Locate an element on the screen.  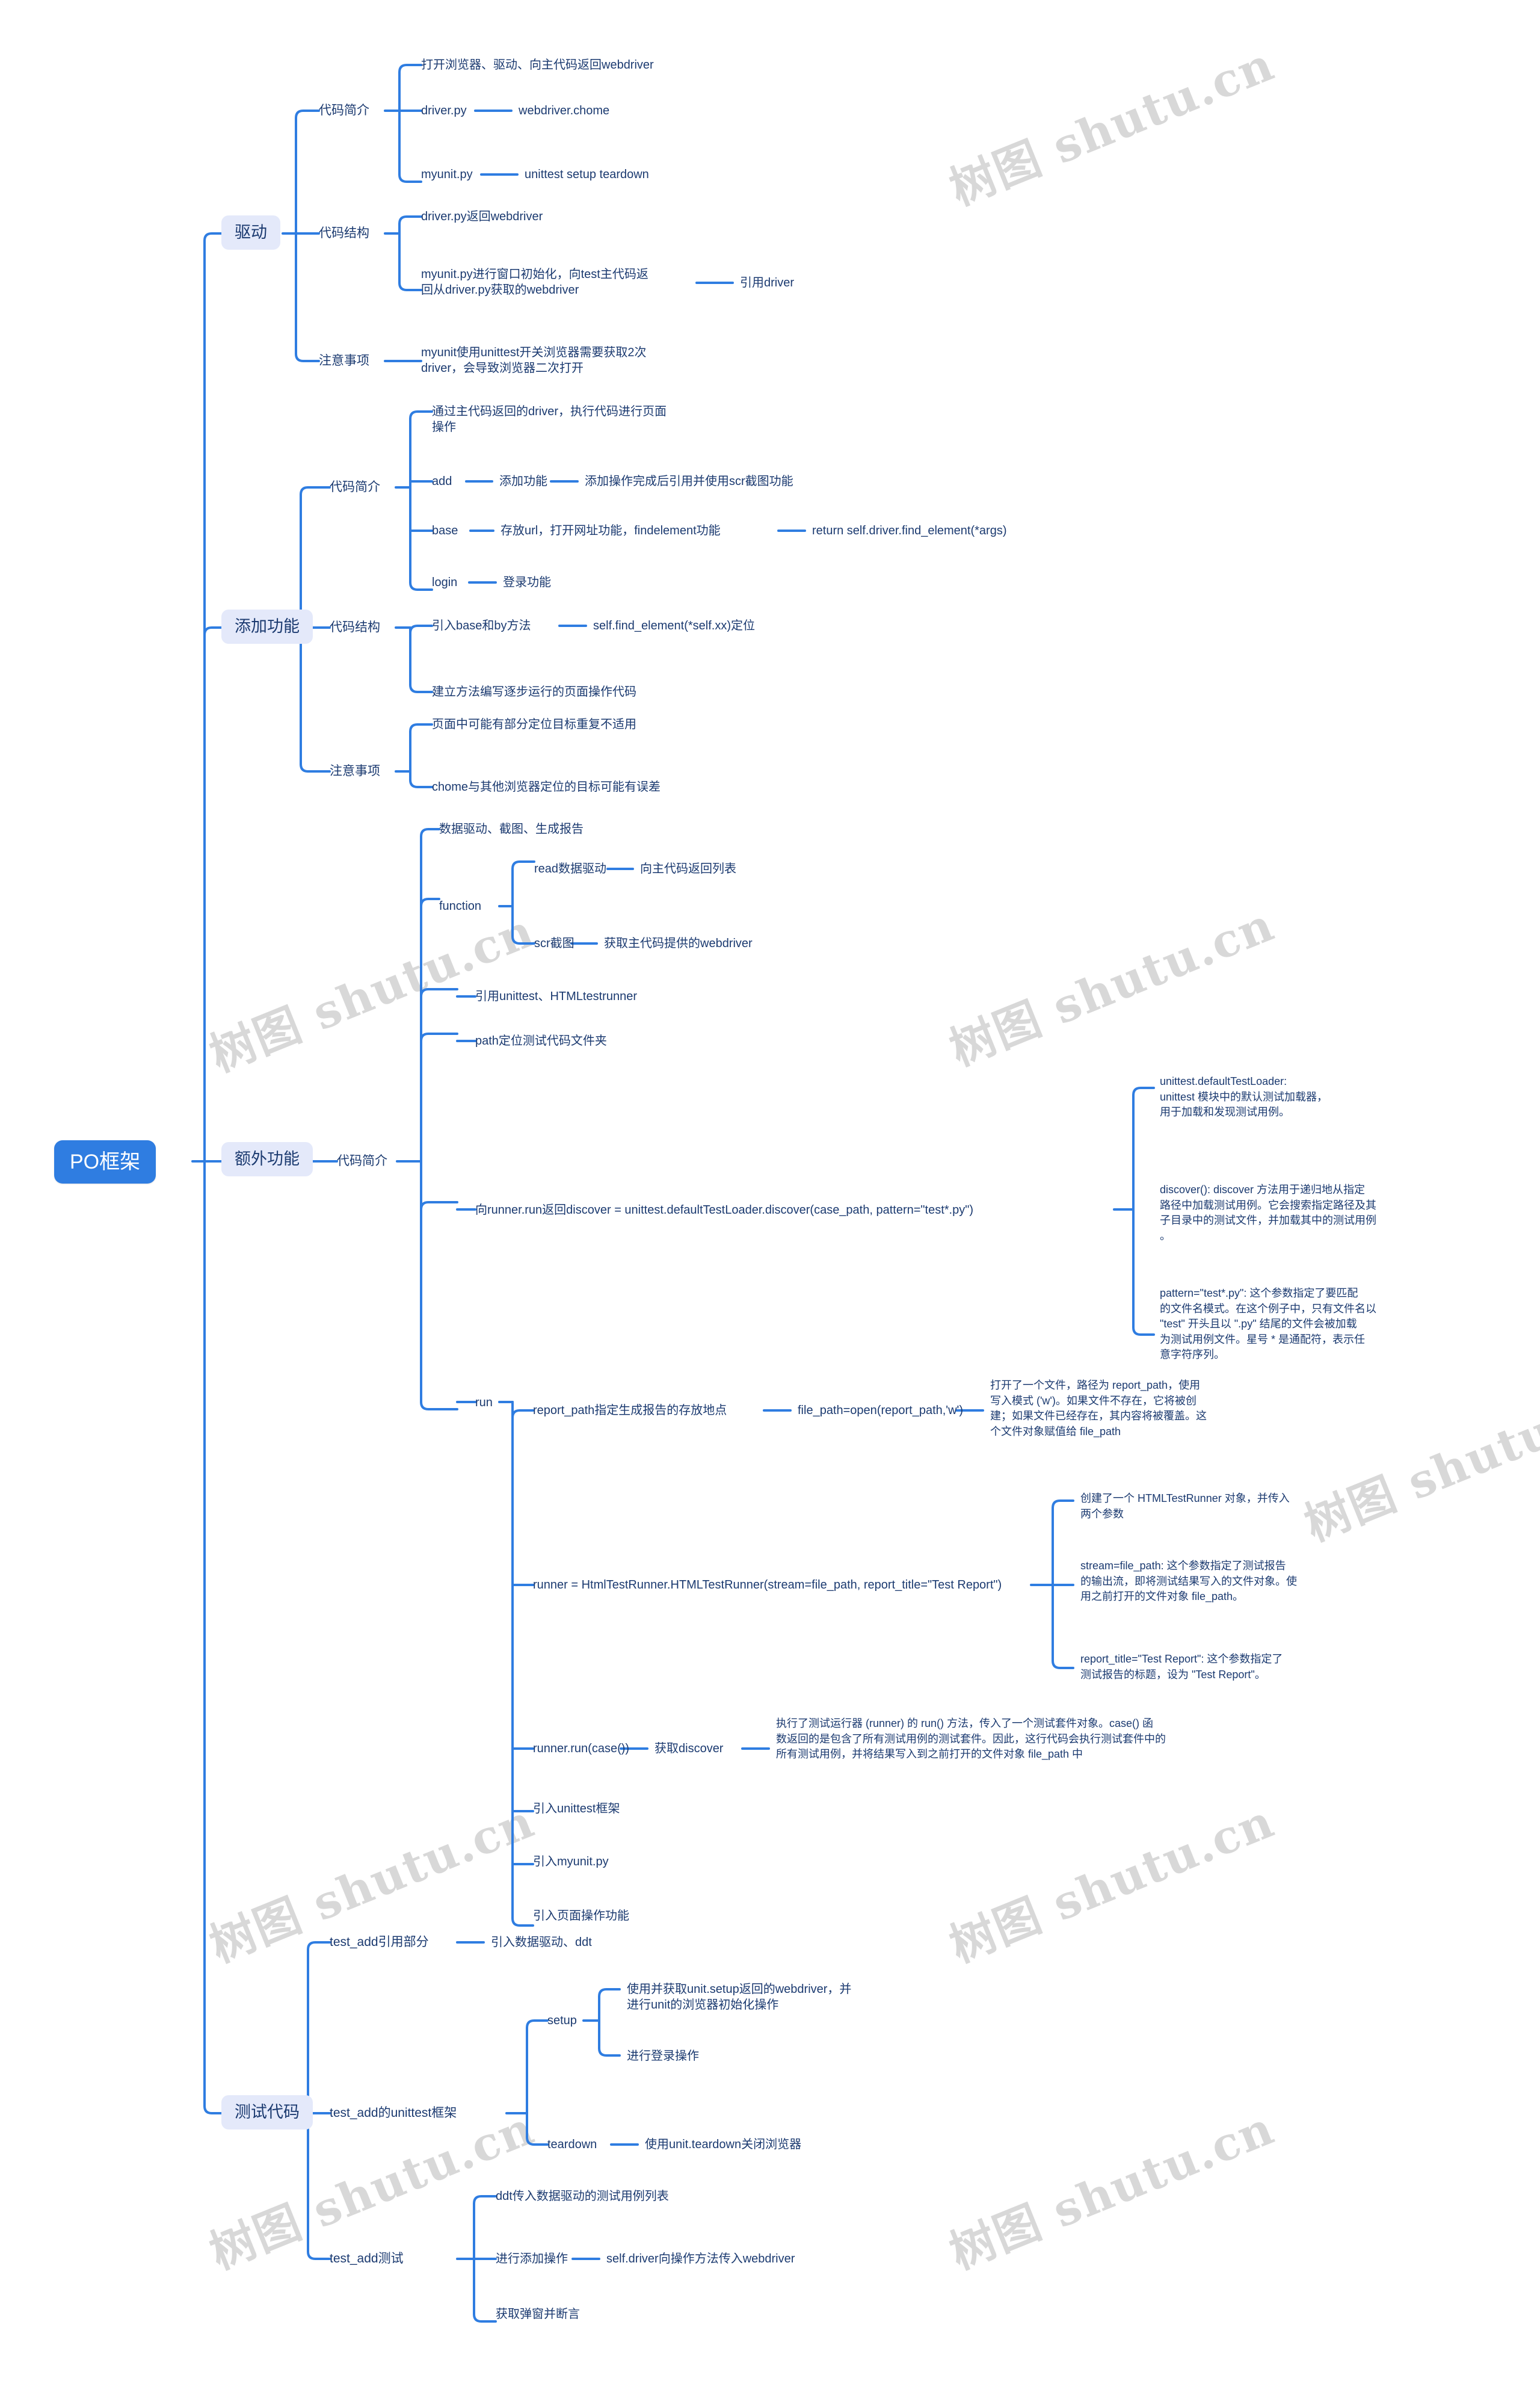
branch-node-add-function: 添加功能 is located at coordinates (267, 627).